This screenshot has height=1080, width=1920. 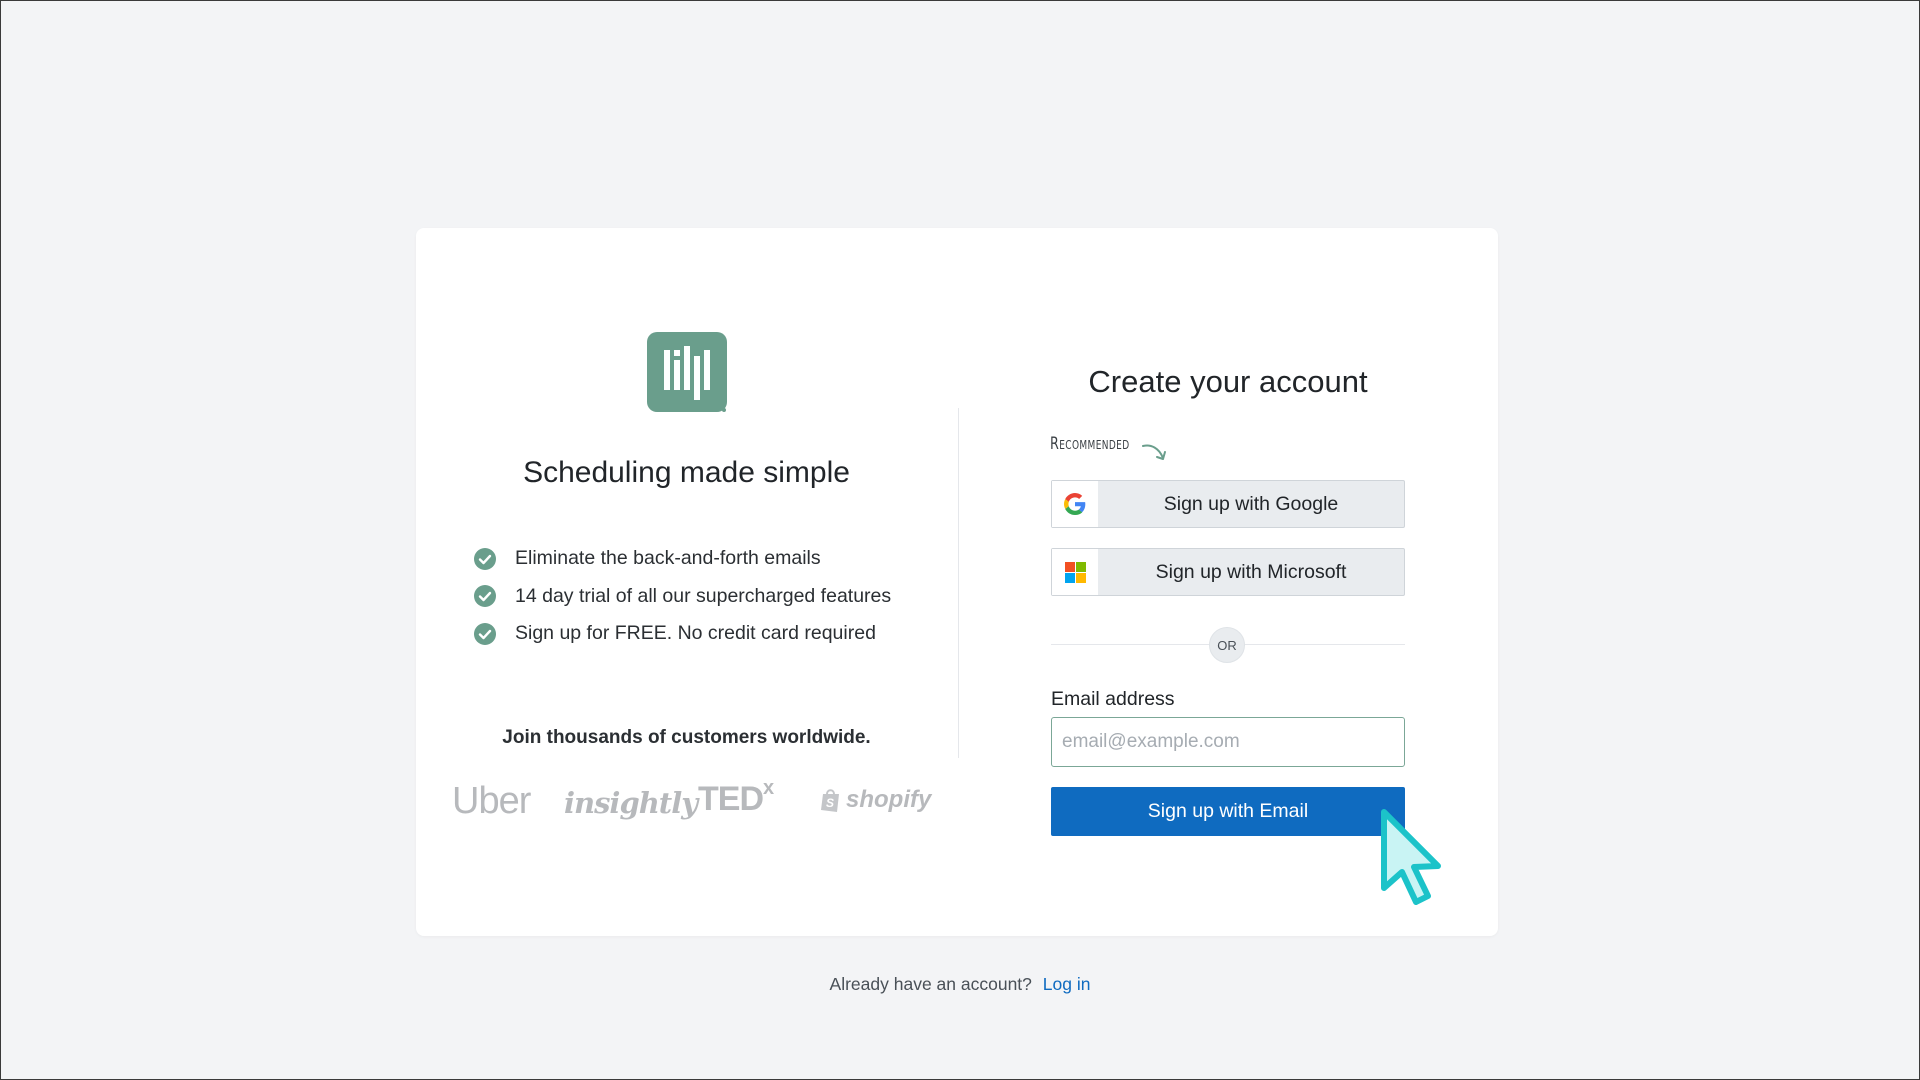 I want to click on tedx-logo: TEDx, so click(x=736, y=797).